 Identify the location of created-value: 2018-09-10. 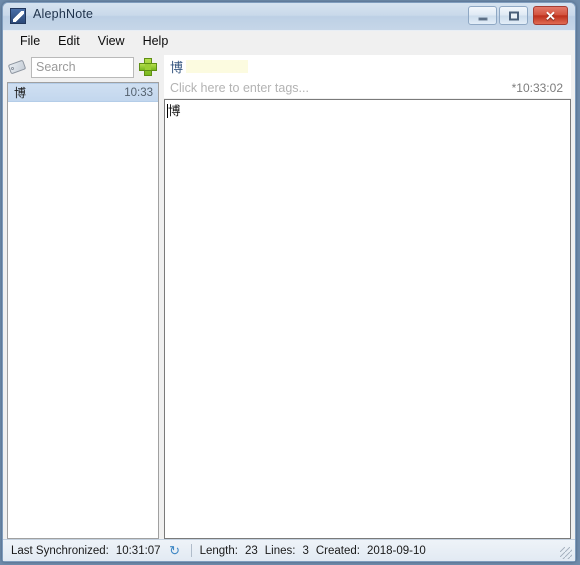
(396, 550).